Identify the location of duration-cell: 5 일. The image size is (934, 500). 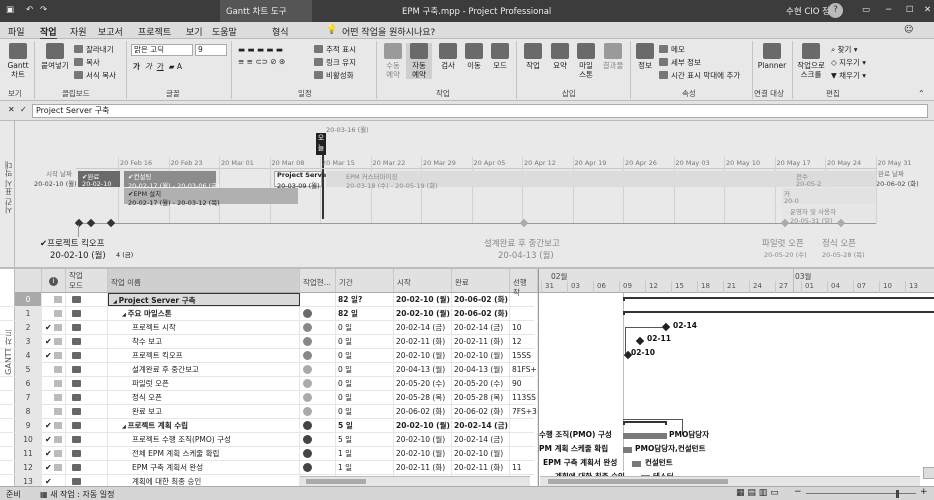
(365, 425).